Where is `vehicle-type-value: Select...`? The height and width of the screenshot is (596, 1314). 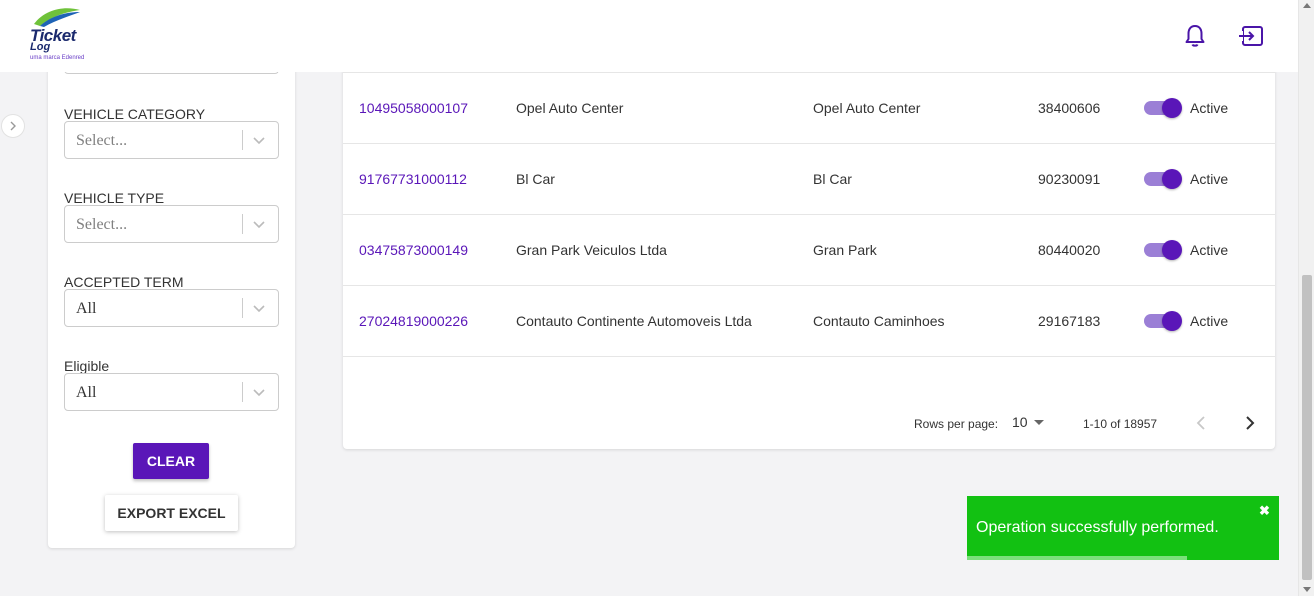 vehicle-type-value: Select... is located at coordinates (102, 224).